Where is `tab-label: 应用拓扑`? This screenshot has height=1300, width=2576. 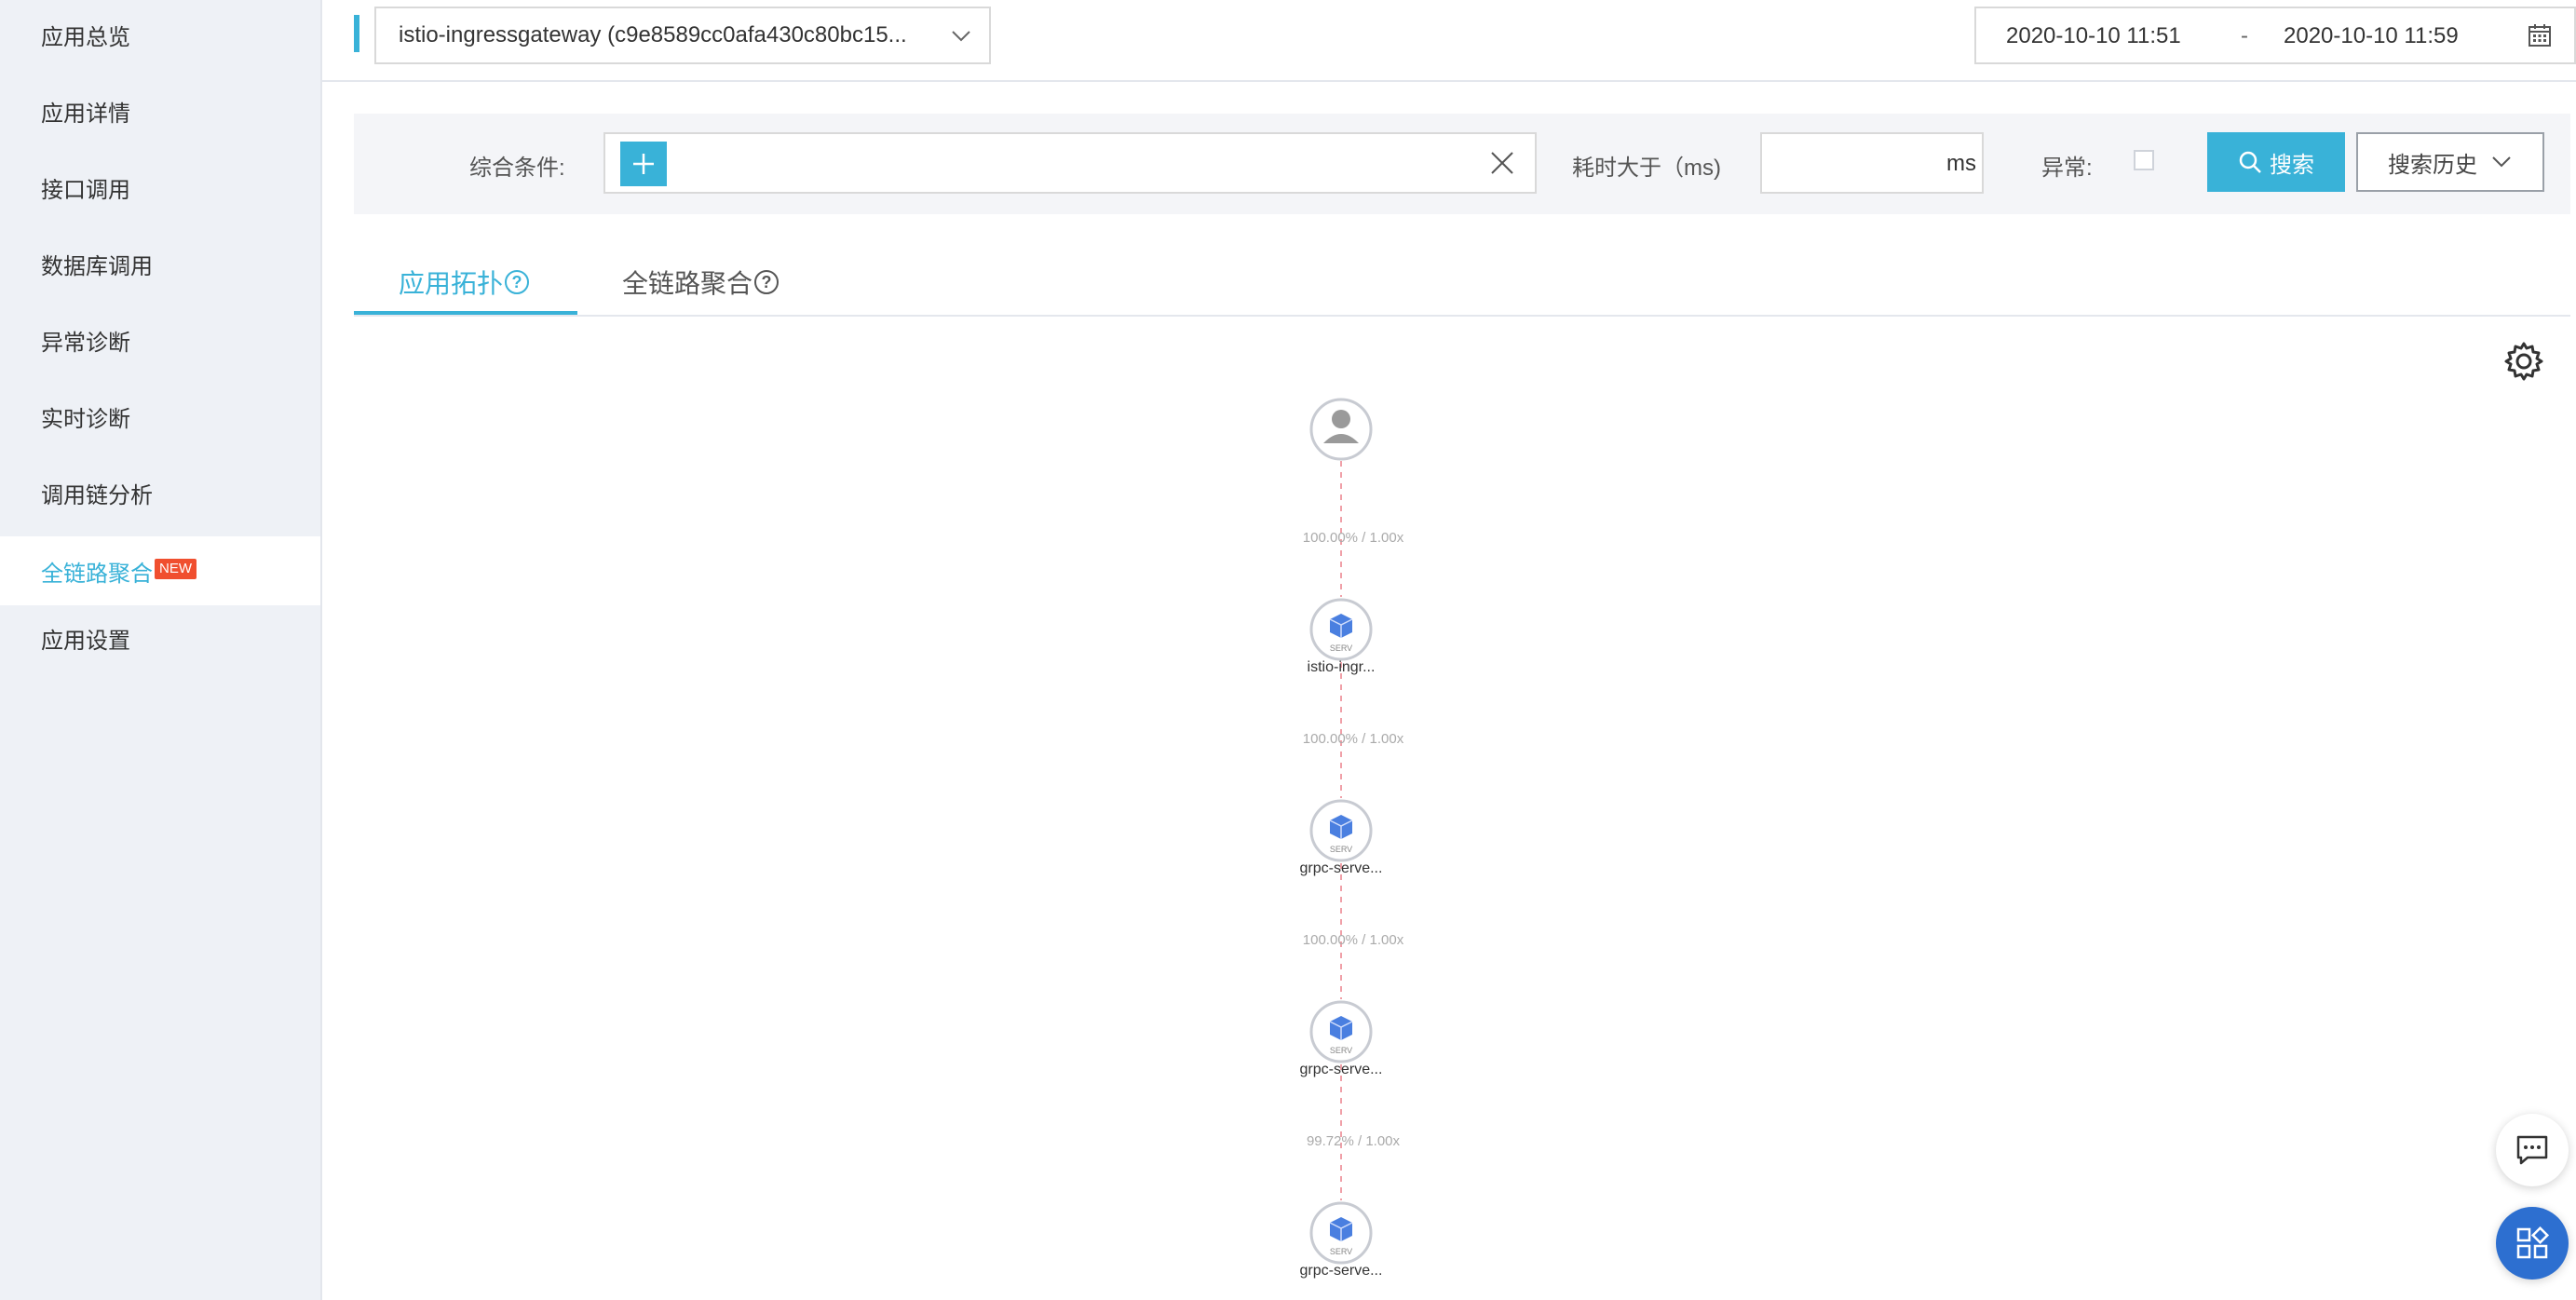 tab-label: 应用拓扑 is located at coordinates (451, 283).